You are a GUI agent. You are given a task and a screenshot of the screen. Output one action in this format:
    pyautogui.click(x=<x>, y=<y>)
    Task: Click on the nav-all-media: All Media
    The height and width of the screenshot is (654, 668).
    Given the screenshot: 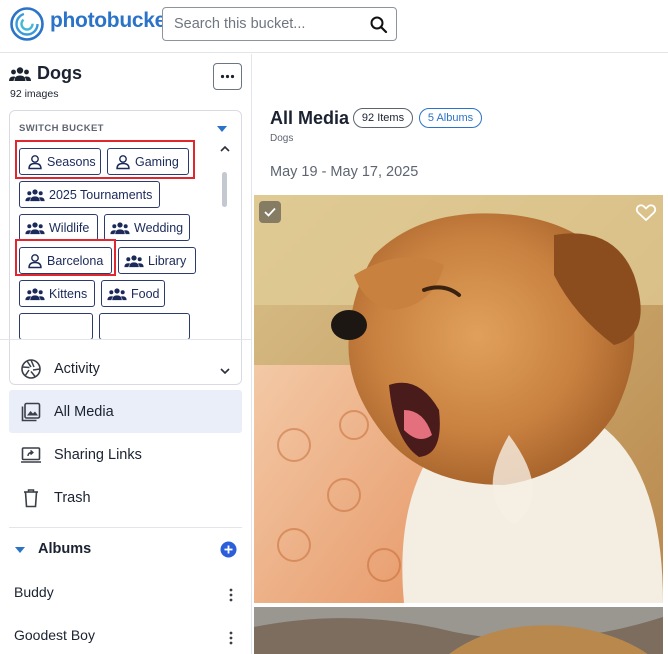 What is the action you would take?
    pyautogui.click(x=125, y=411)
    